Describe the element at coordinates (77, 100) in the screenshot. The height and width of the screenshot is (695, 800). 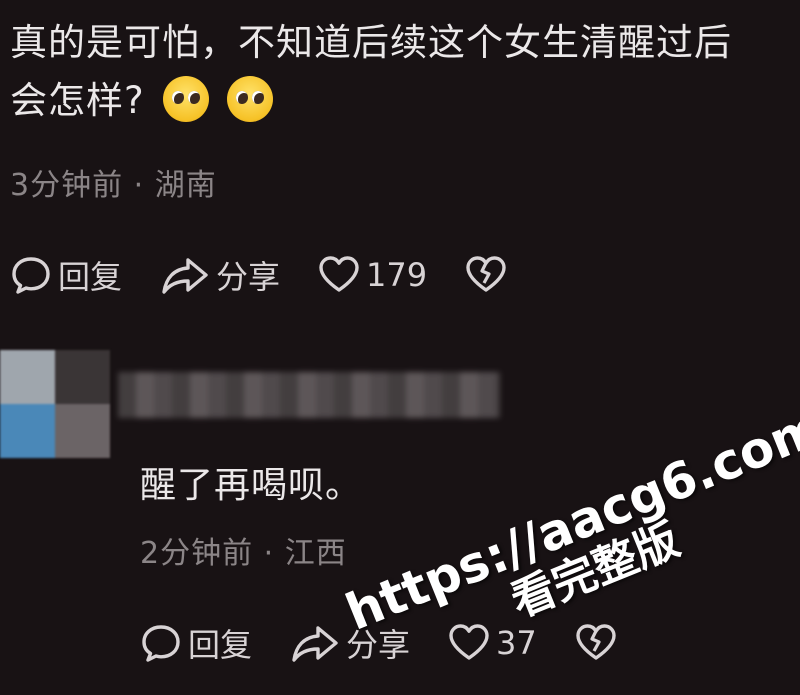
I see `comment-text-line2: 会怎样?` at that location.